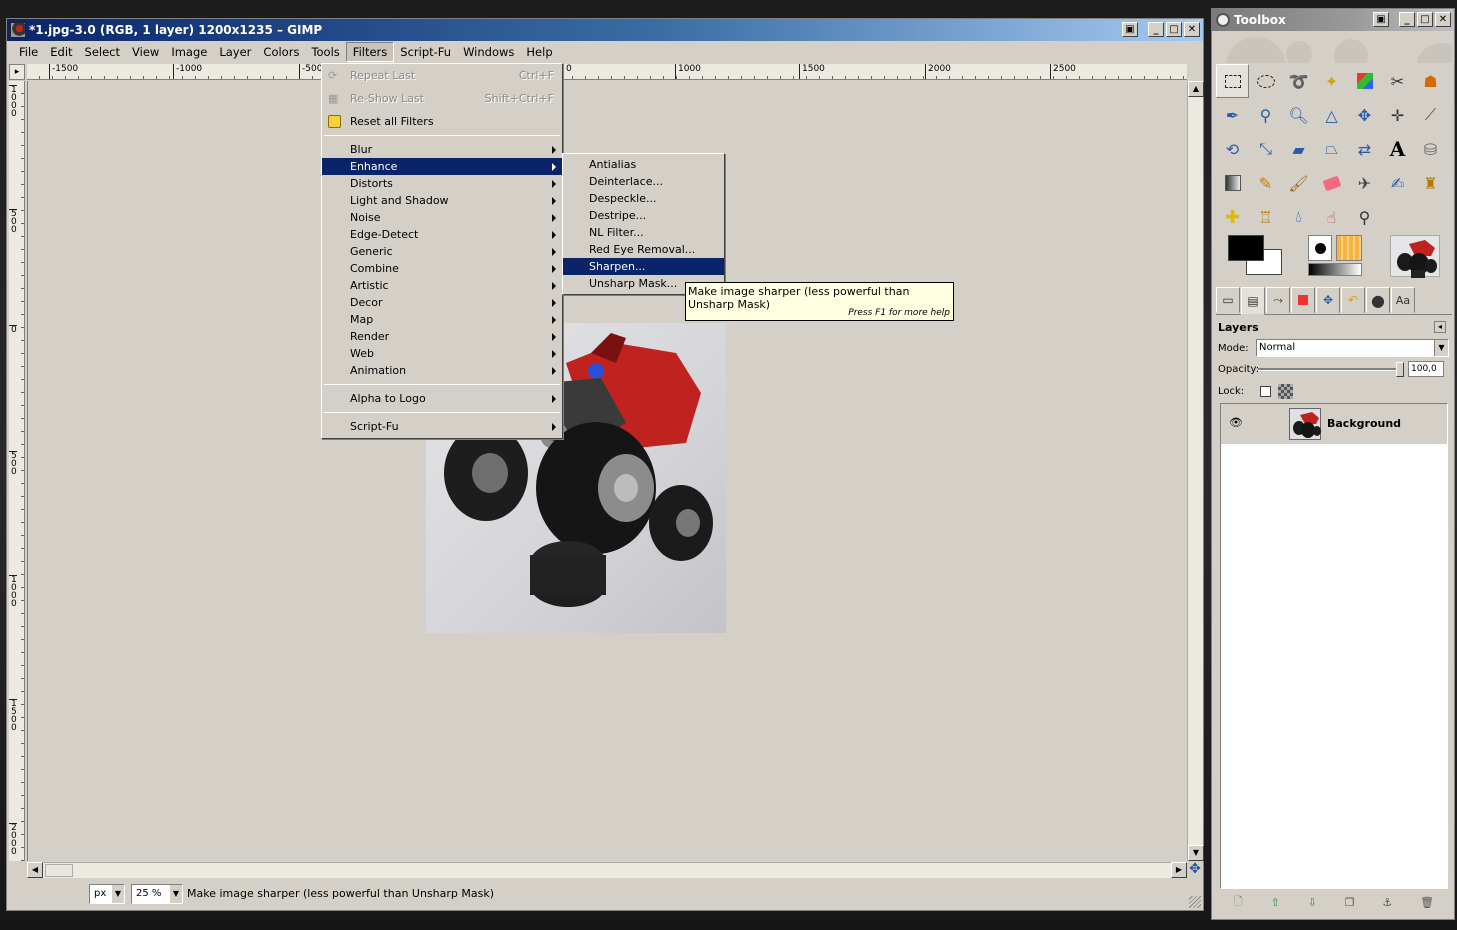 The image size is (1457, 930). Describe the element at coordinates (1179, 870) in the screenshot. I see `scroll-right-button: ▶` at that location.